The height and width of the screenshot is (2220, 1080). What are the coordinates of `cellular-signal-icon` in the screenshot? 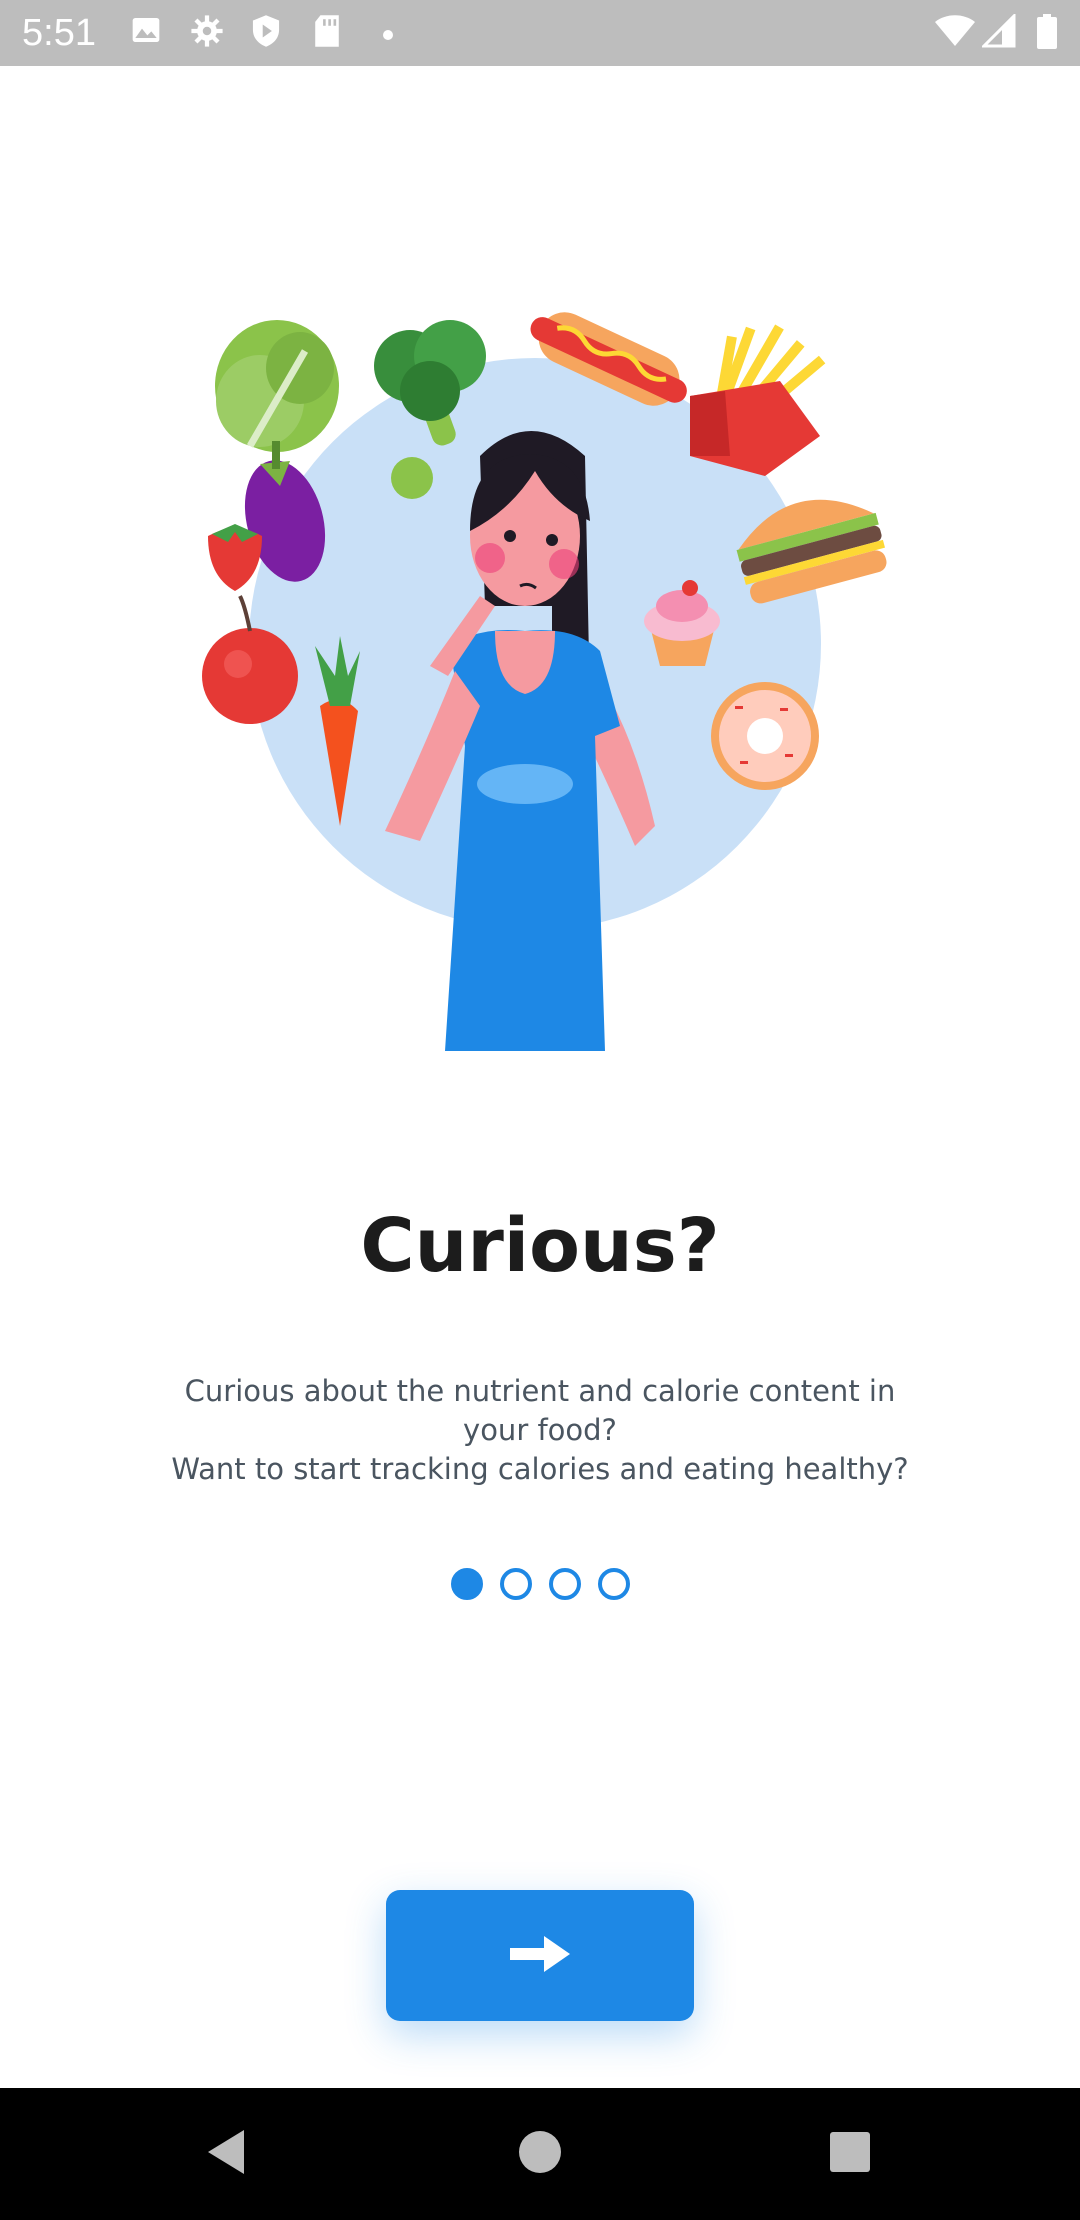 It's located at (998, 32).